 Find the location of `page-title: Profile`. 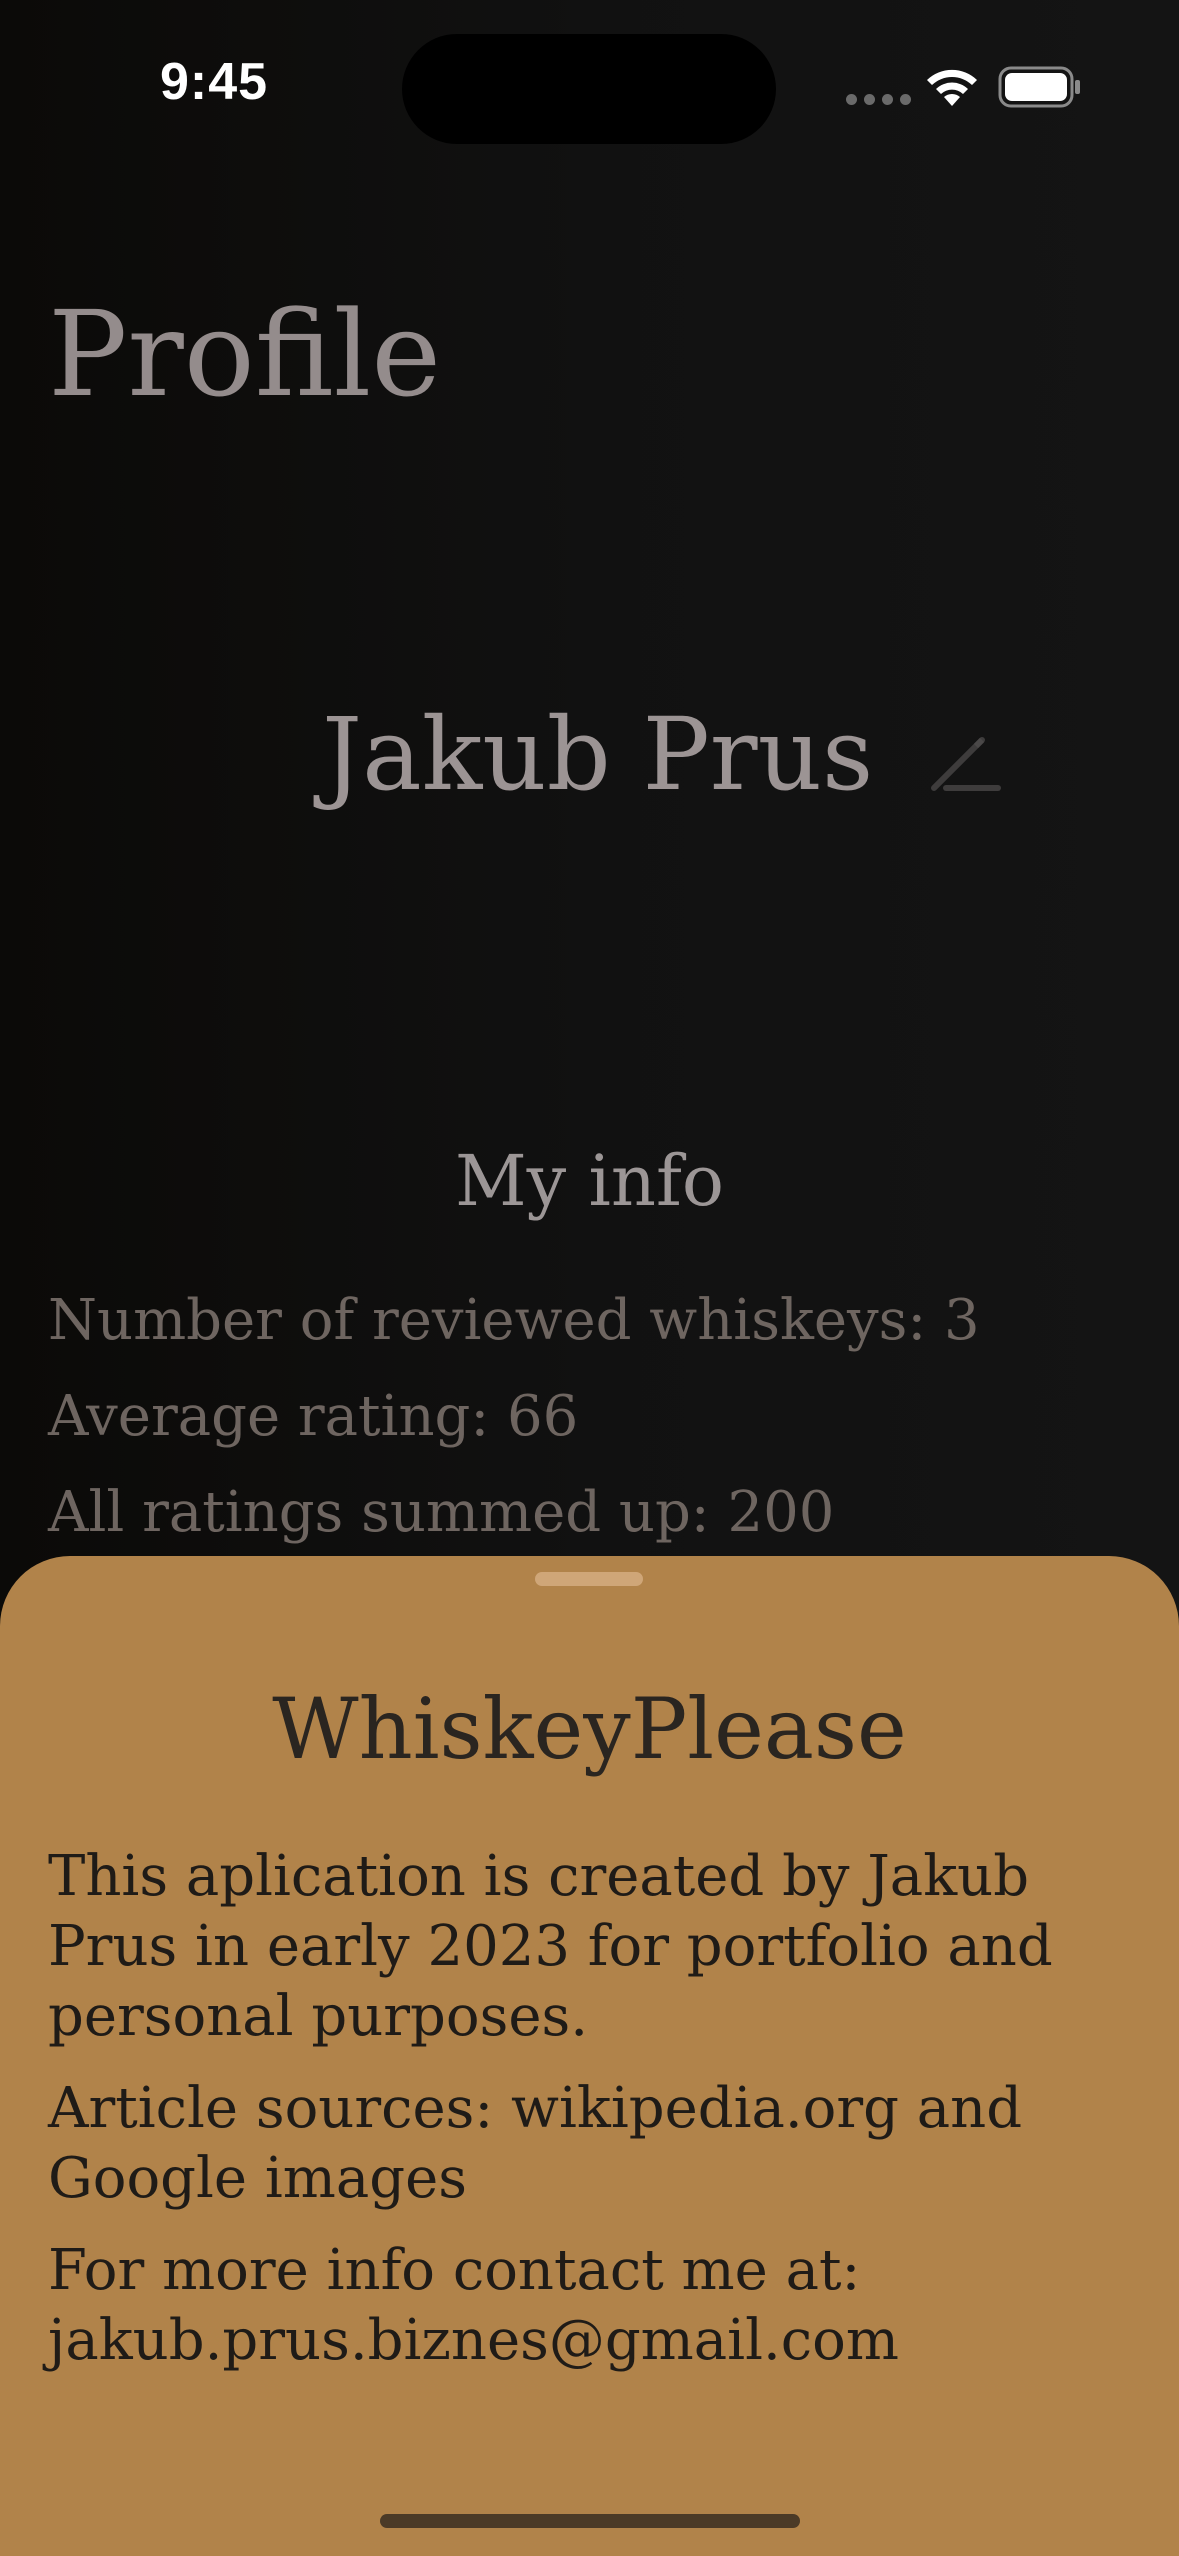

page-title: Profile is located at coordinates (245, 354).